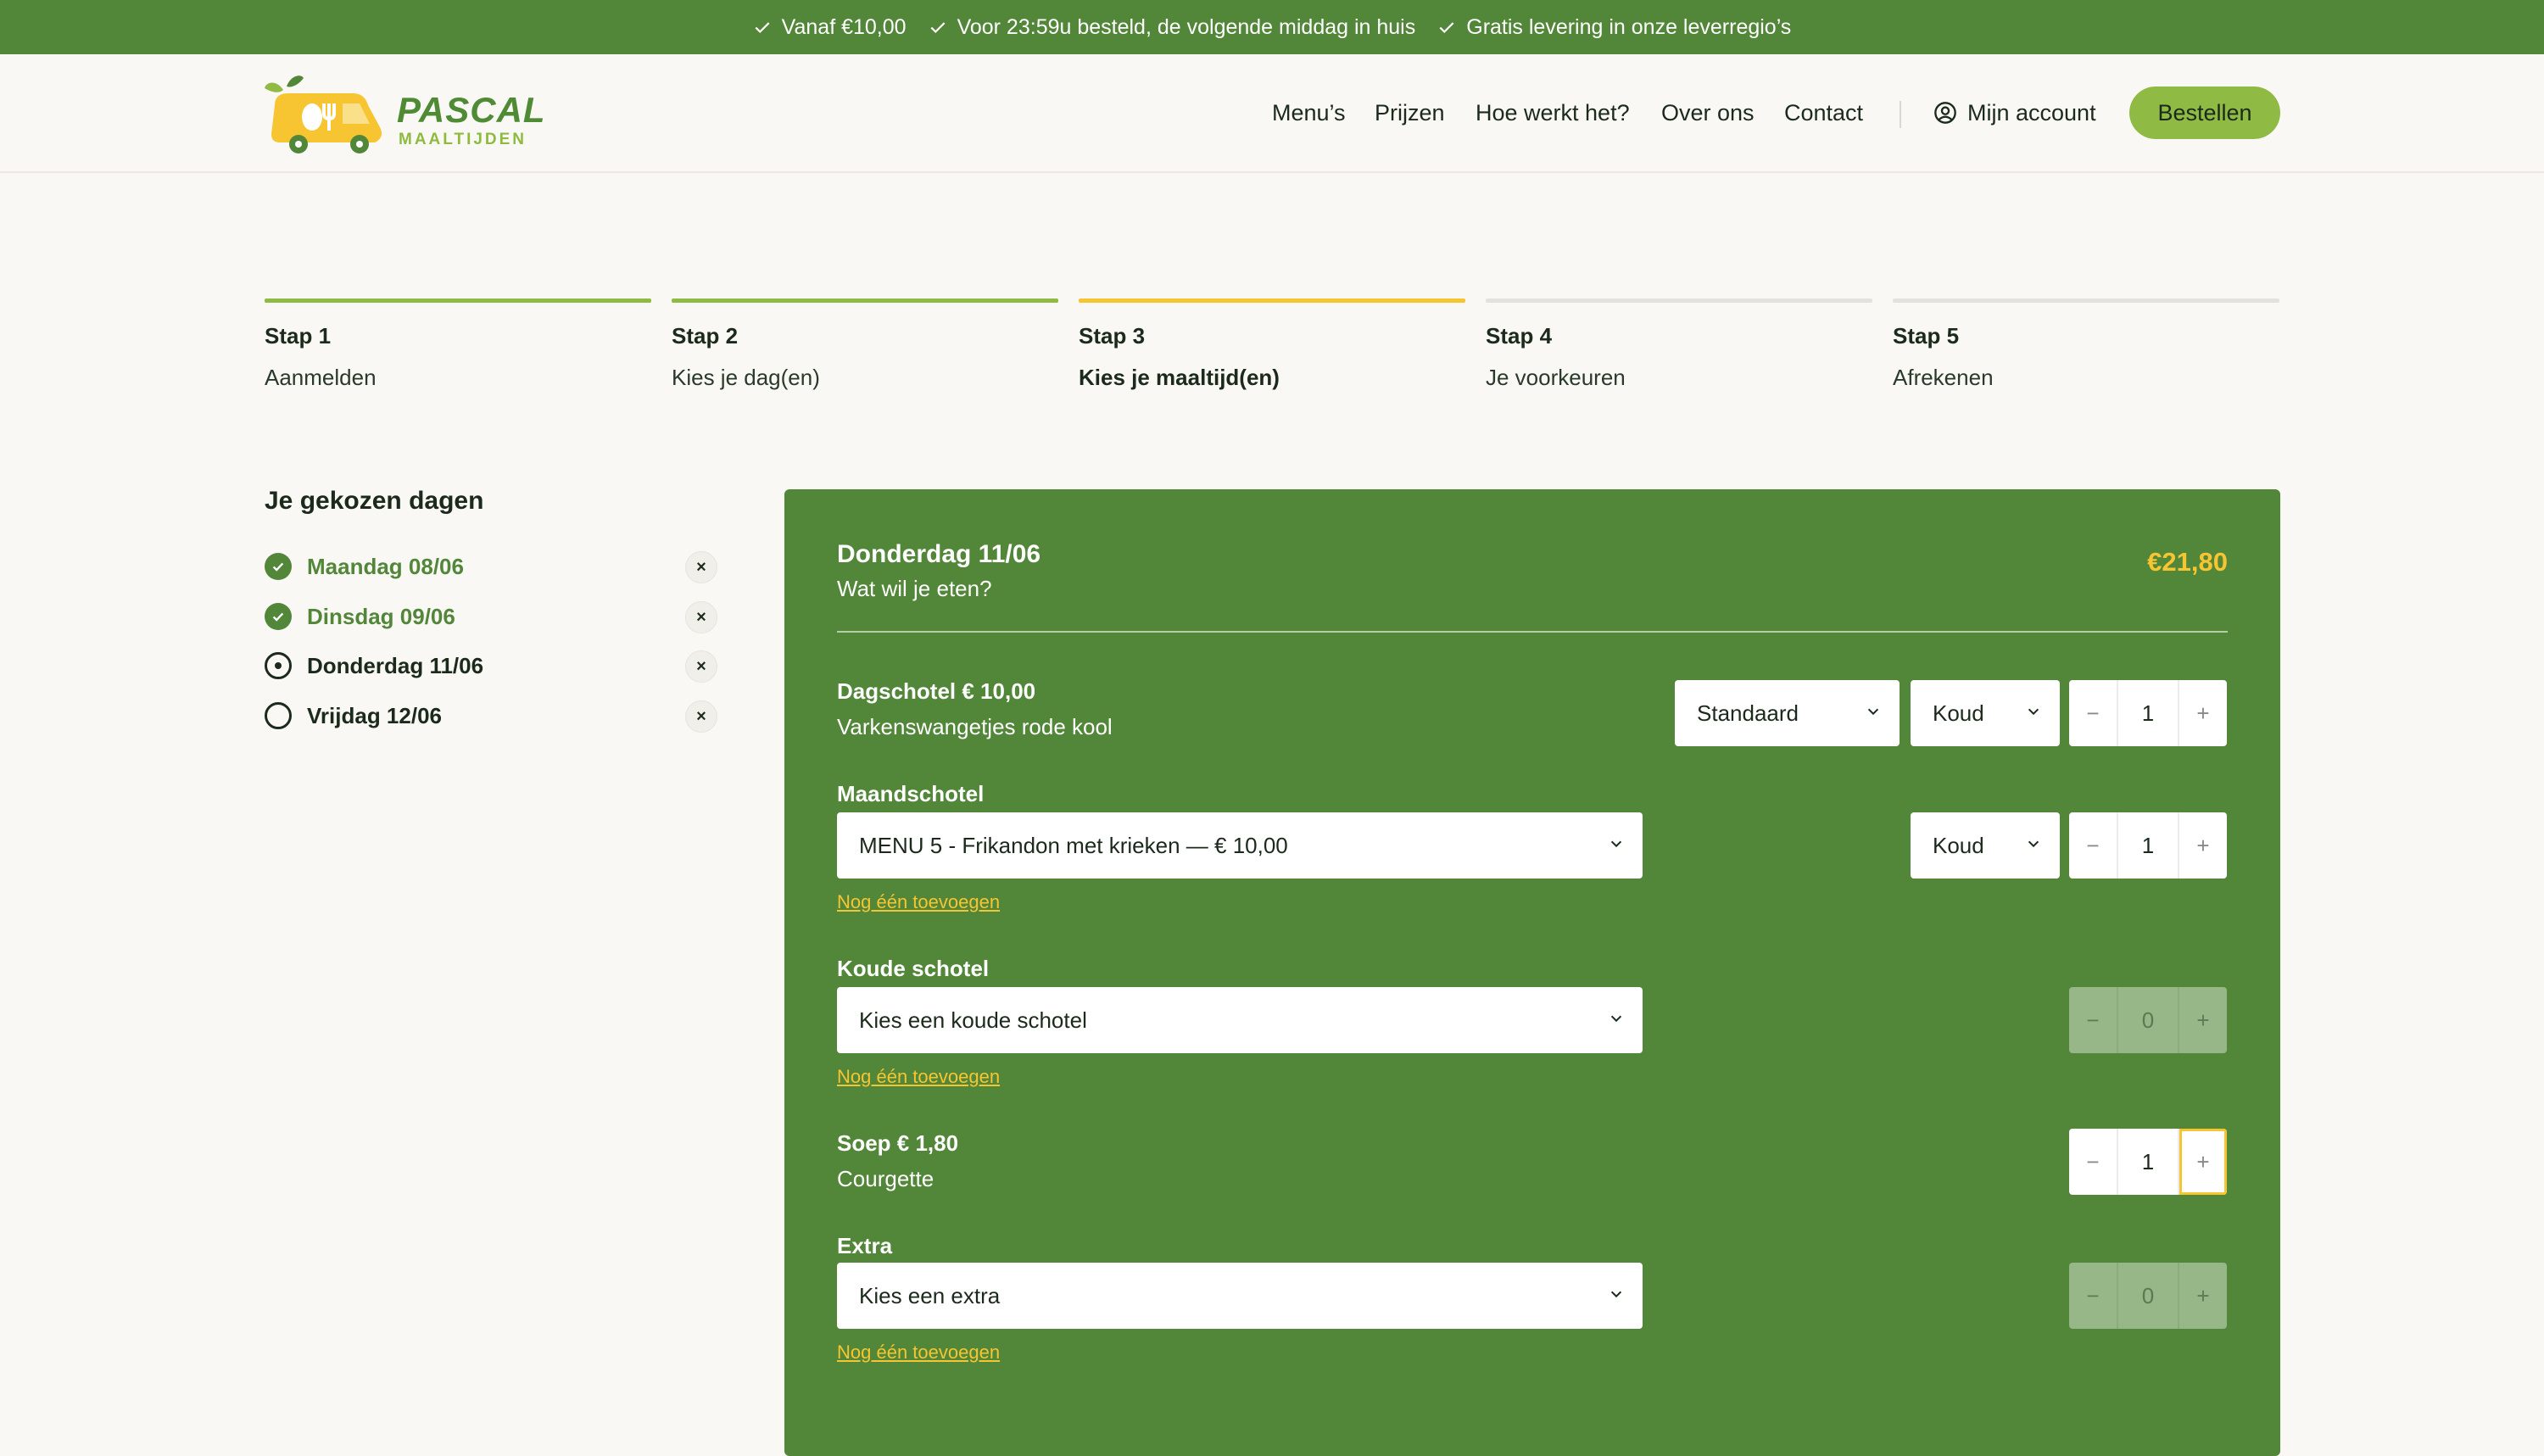  What do you see at coordinates (298, 336) in the screenshot?
I see `step-number: Stap 1` at bounding box center [298, 336].